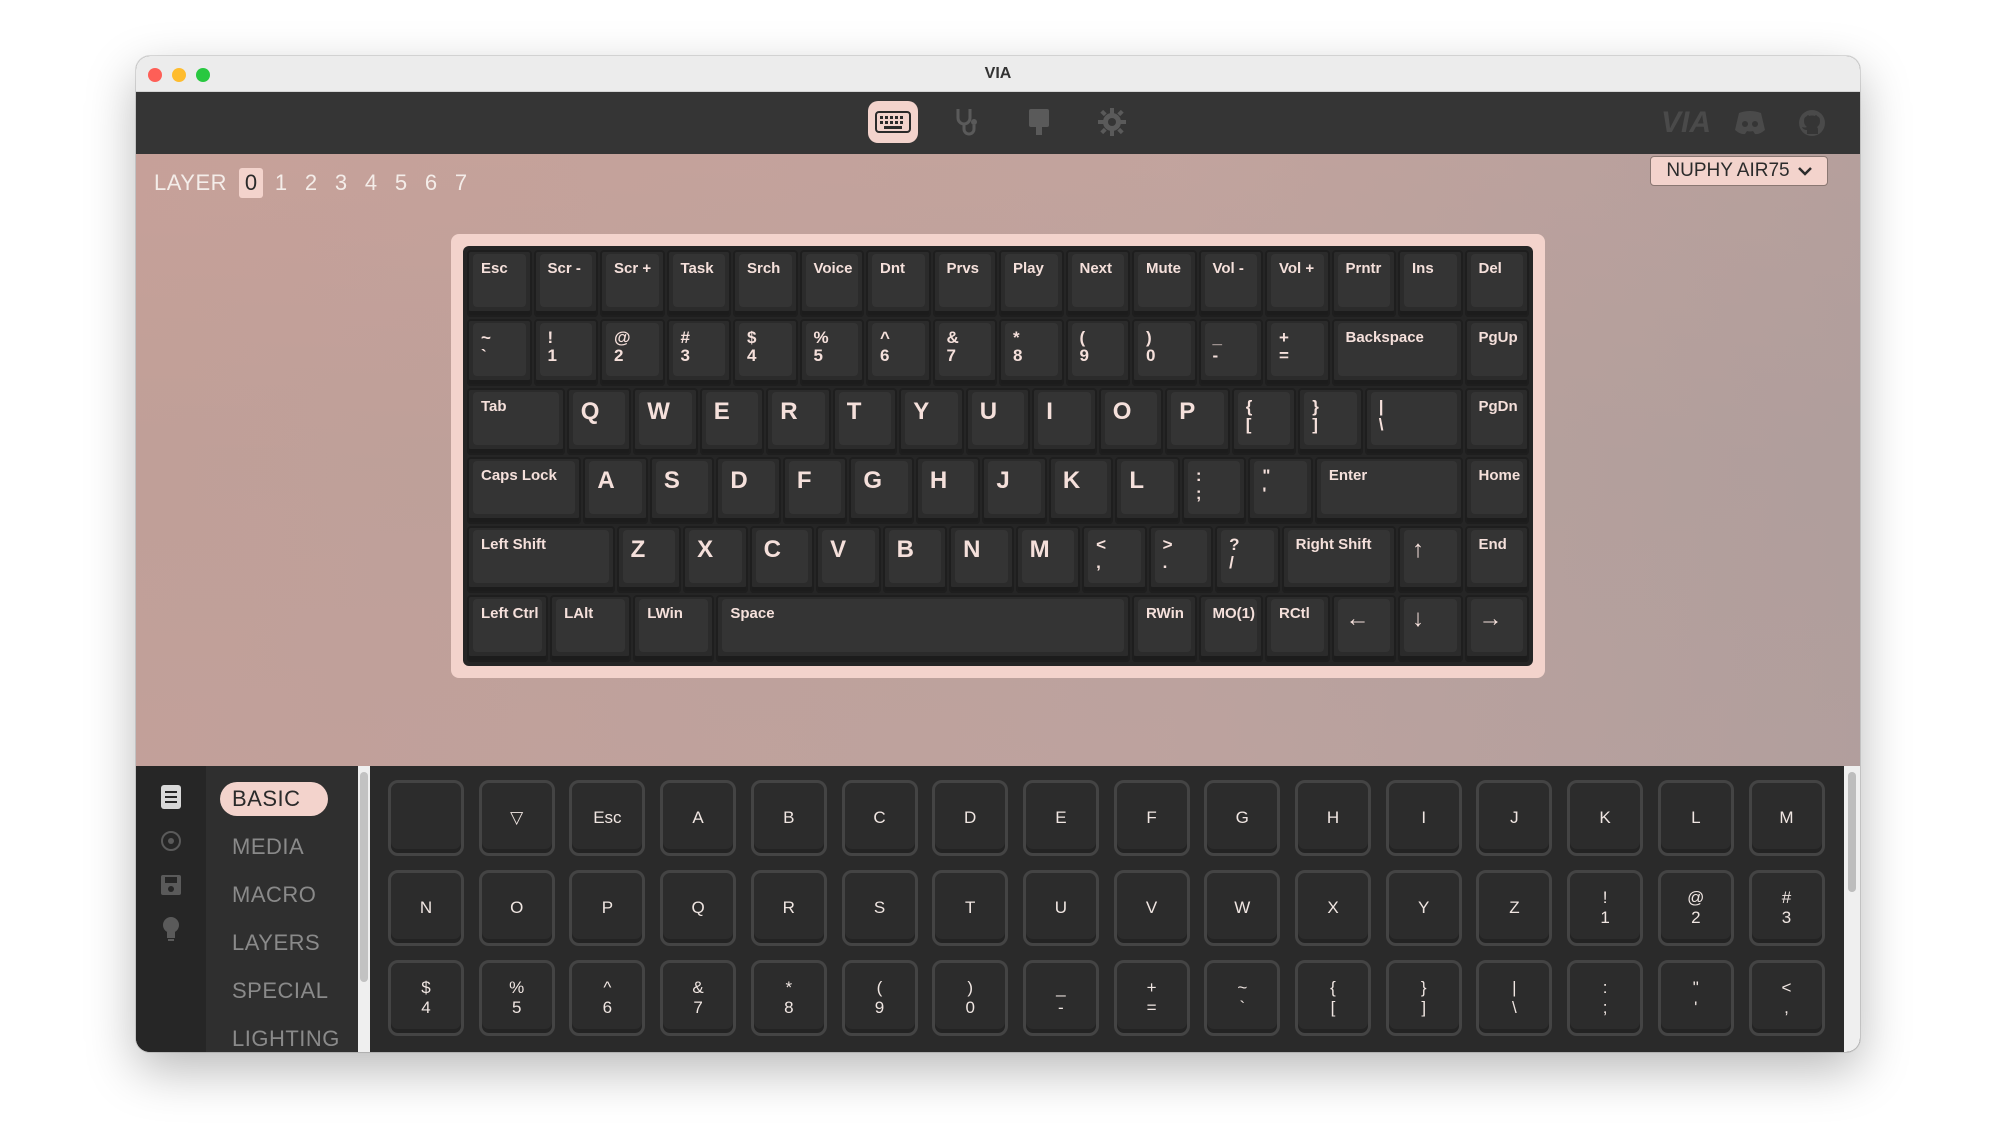 This screenshot has height=1125, width=2000. Describe the element at coordinates (426, 998) in the screenshot. I see `keycode-button: $4` at that location.